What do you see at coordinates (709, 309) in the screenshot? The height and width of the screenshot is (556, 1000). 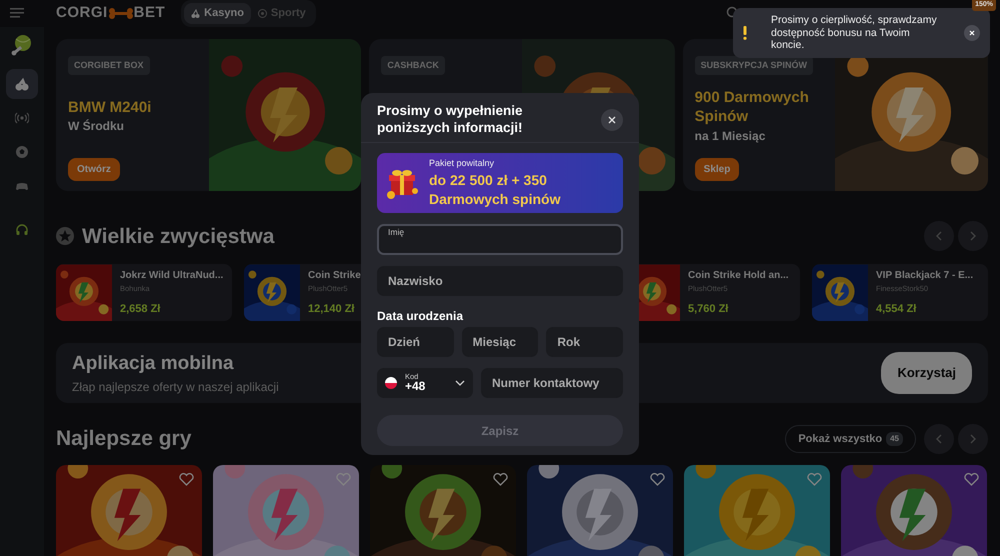 I see `win-amount: 5,760 Zł` at bounding box center [709, 309].